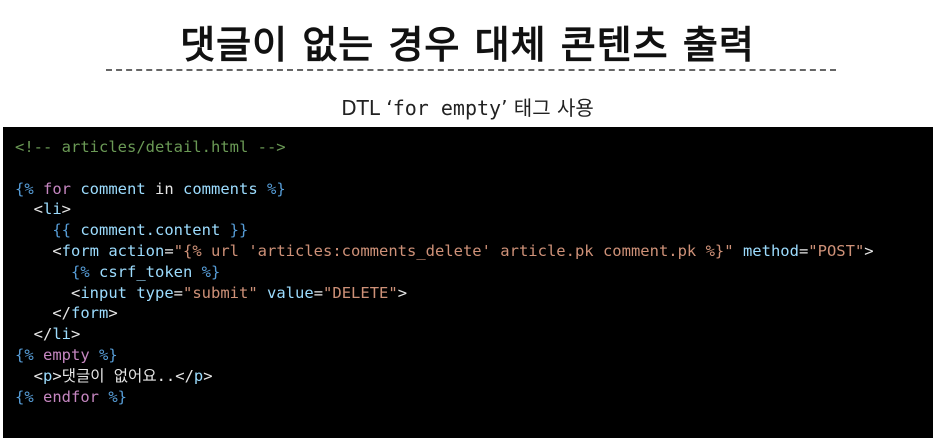 Image resolution: width=935 pixels, height=438 pixels. What do you see at coordinates (474, 189) in the screenshot?
I see `code-line: {% for comment in comments %}` at bounding box center [474, 189].